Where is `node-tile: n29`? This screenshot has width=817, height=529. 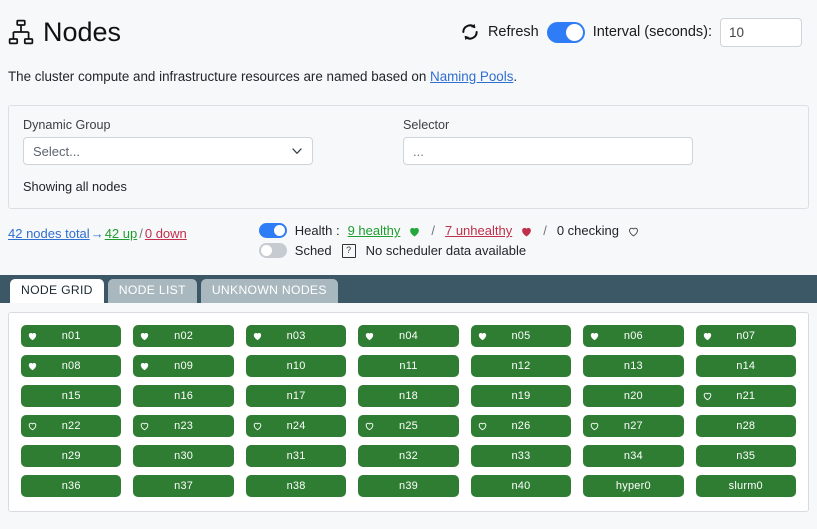 node-tile: n29 is located at coordinates (71, 456).